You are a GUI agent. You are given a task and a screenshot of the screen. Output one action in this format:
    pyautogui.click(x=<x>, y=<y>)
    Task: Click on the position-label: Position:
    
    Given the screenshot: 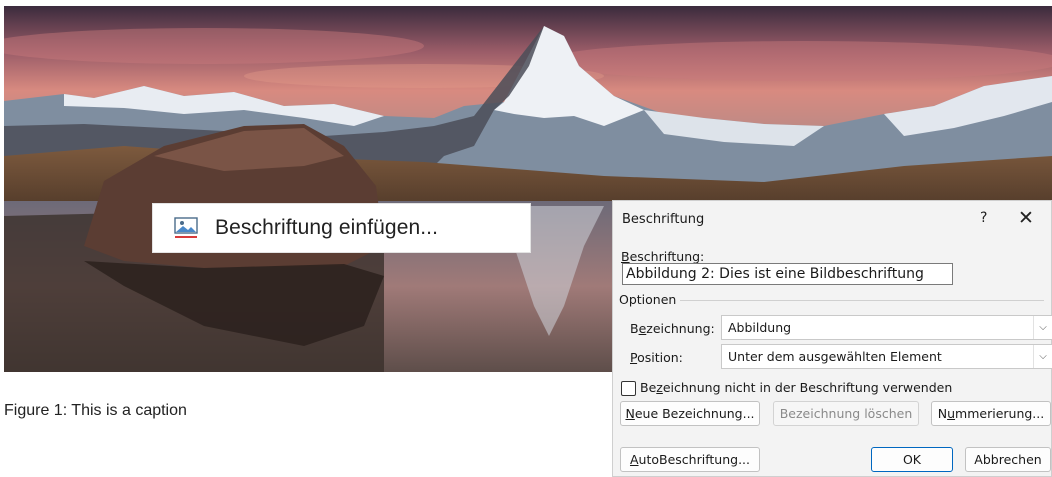 What is the action you would take?
    pyautogui.click(x=656, y=357)
    